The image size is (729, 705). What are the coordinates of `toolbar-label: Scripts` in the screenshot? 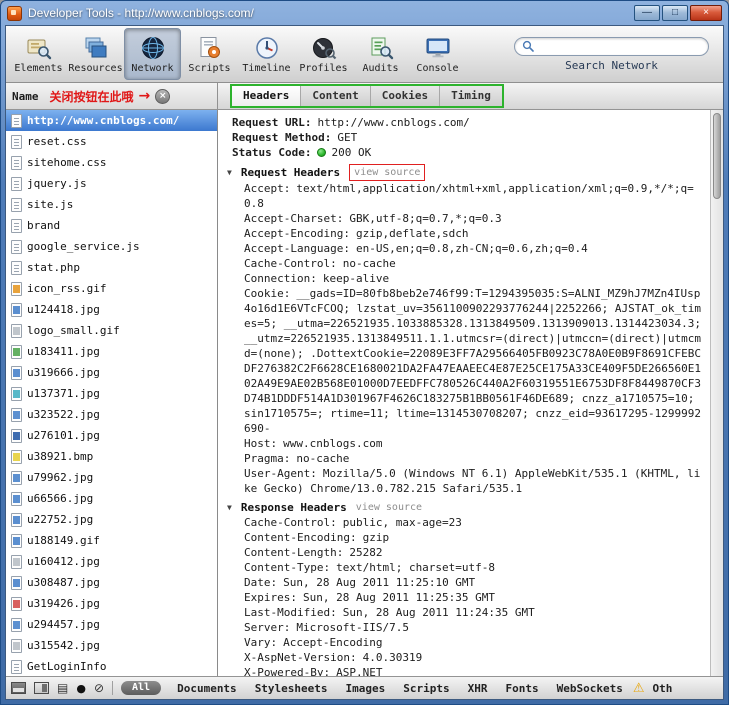 It's located at (209, 68).